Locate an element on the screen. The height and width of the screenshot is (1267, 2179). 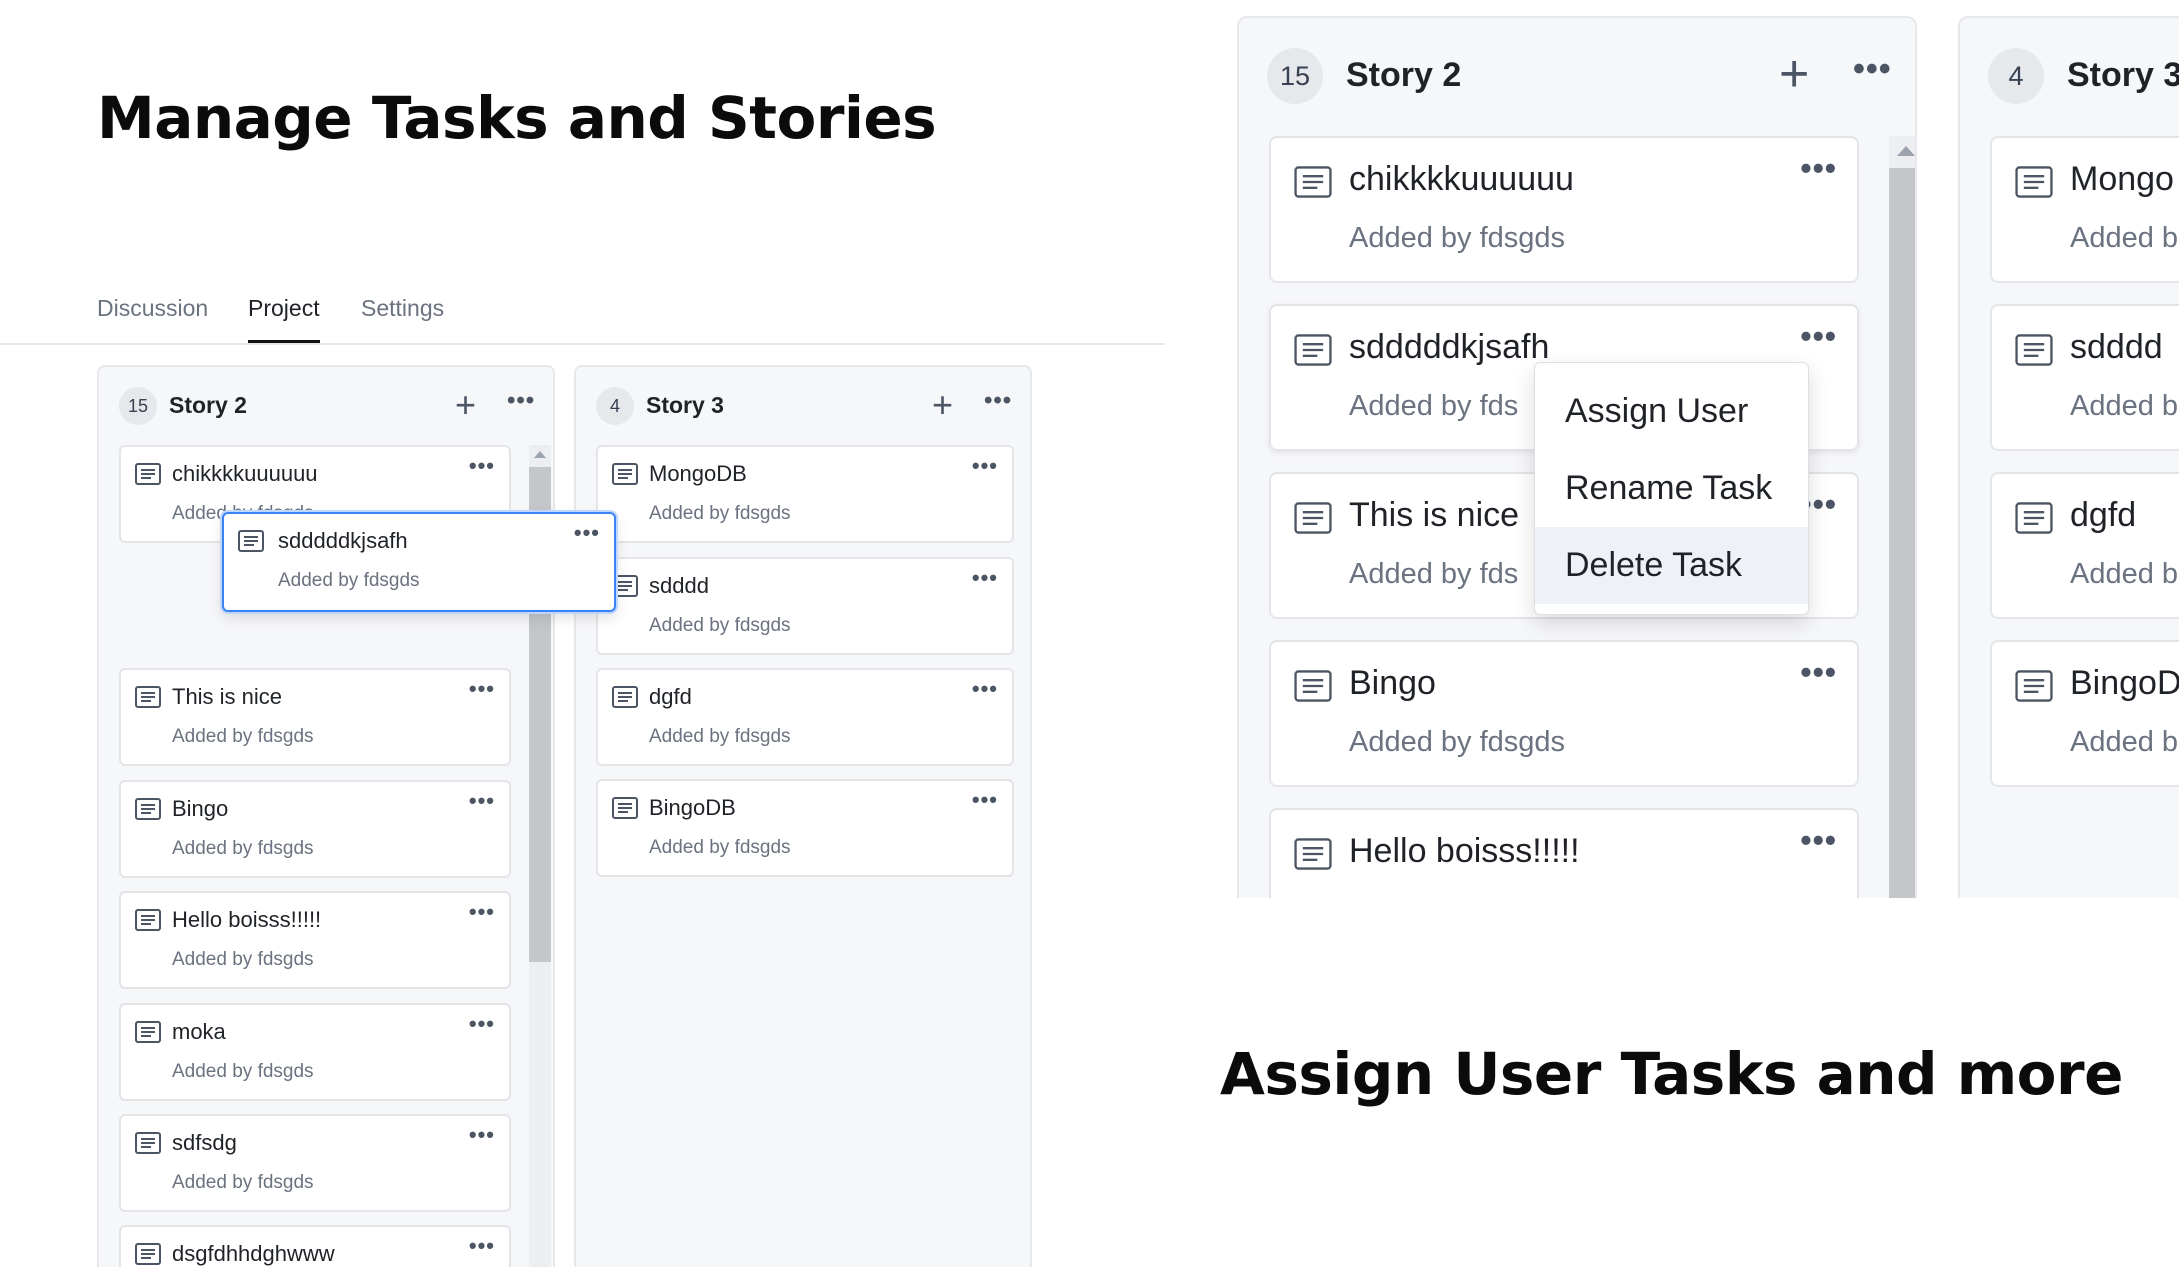
tab-settings: Settings is located at coordinates (402, 317).